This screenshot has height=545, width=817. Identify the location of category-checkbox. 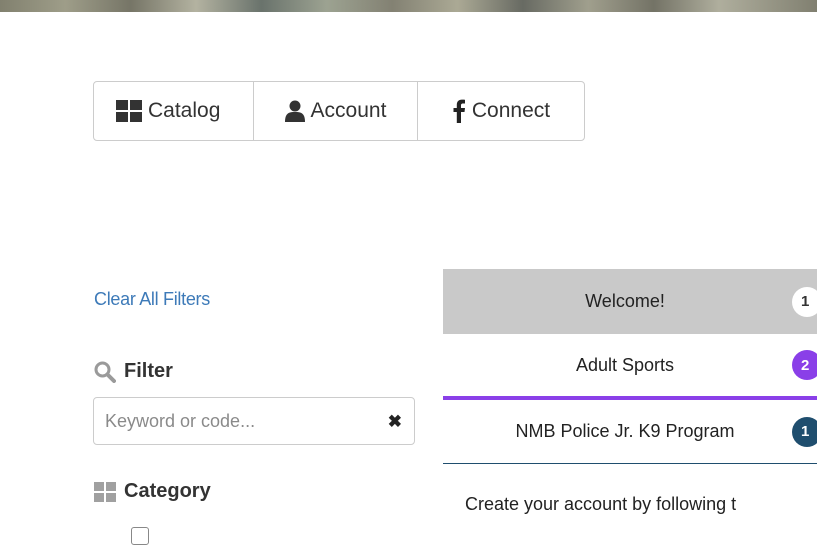
(140, 536).